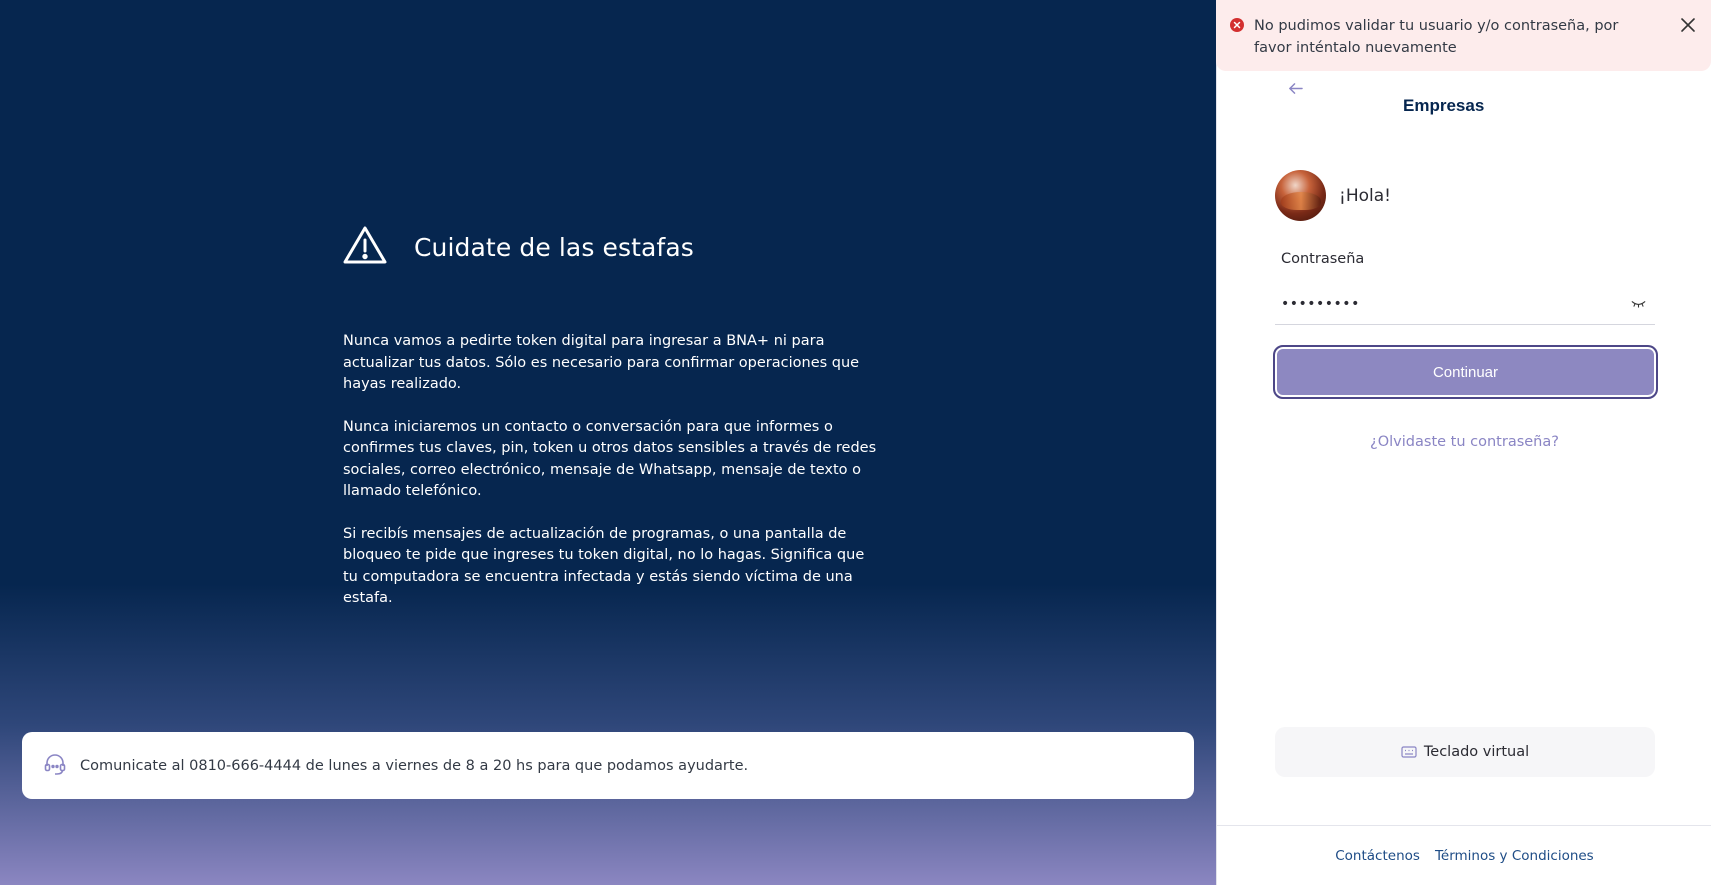 This screenshot has height=885, width=1711. I want to click on error-icon, so click(1237, 25).